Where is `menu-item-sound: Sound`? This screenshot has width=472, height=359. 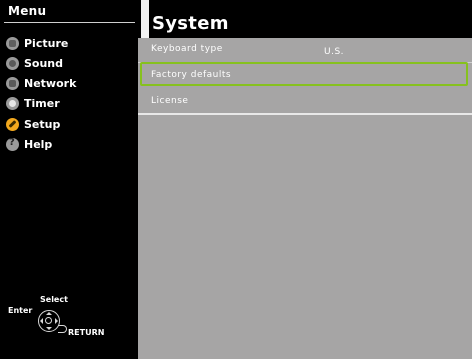 menu-item-sound: Sound is located at coordinates (41, 63).